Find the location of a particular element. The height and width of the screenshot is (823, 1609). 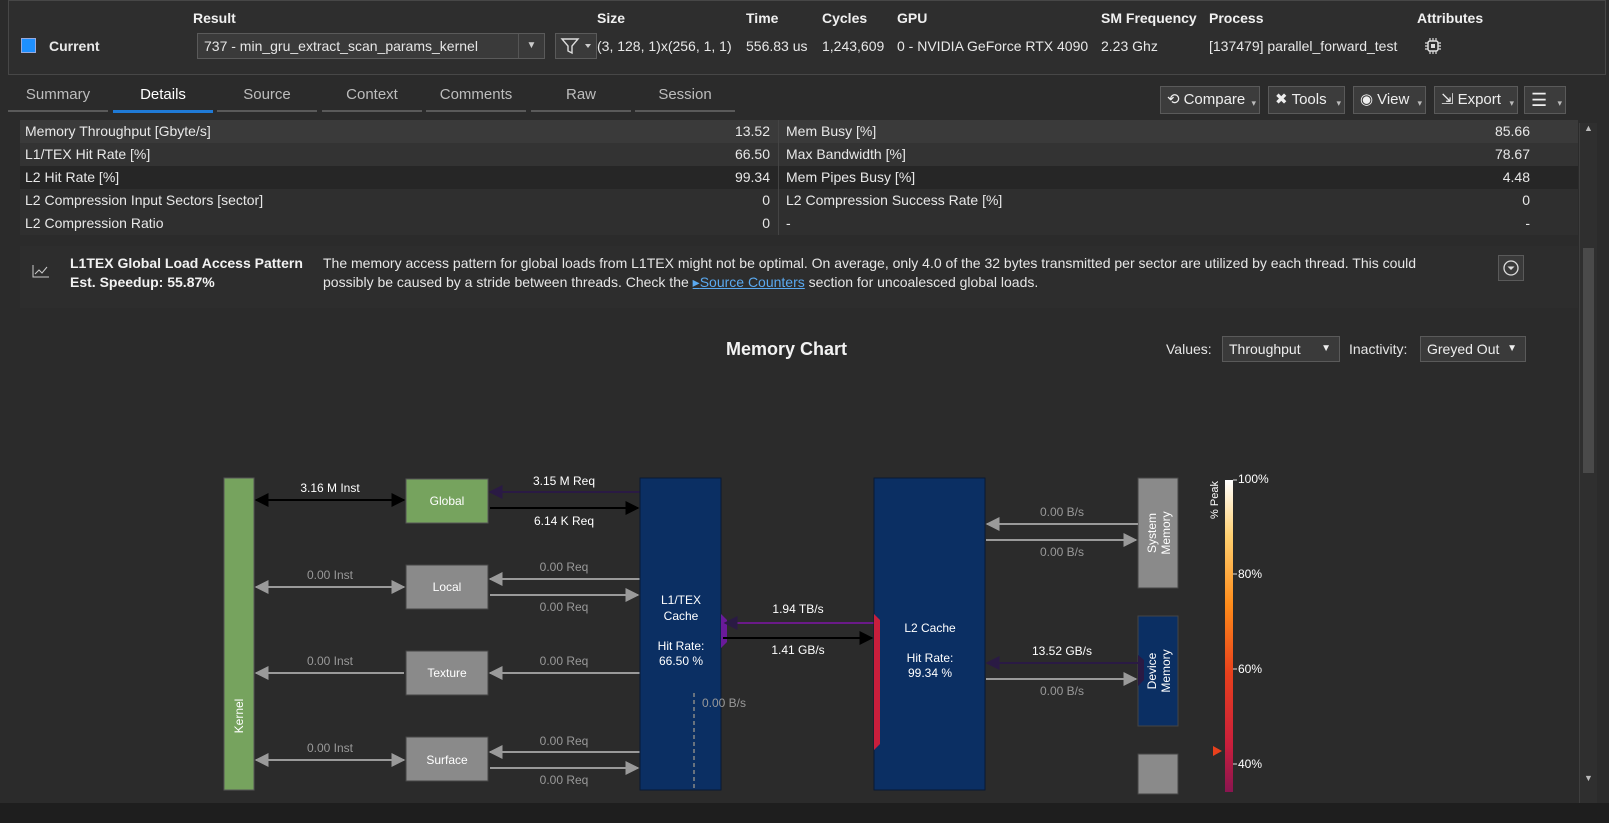

peak-tick-80-label: 80% is located at coordinates (1250, 574).